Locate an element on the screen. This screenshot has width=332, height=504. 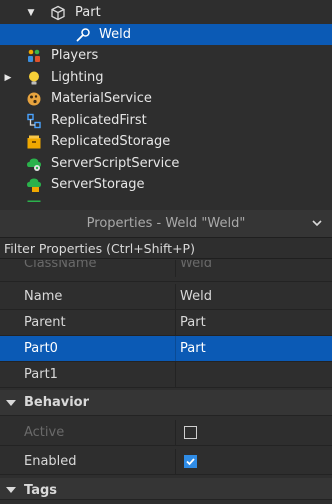
tree-item-weld: Weld is located at coordinates (166, 34).